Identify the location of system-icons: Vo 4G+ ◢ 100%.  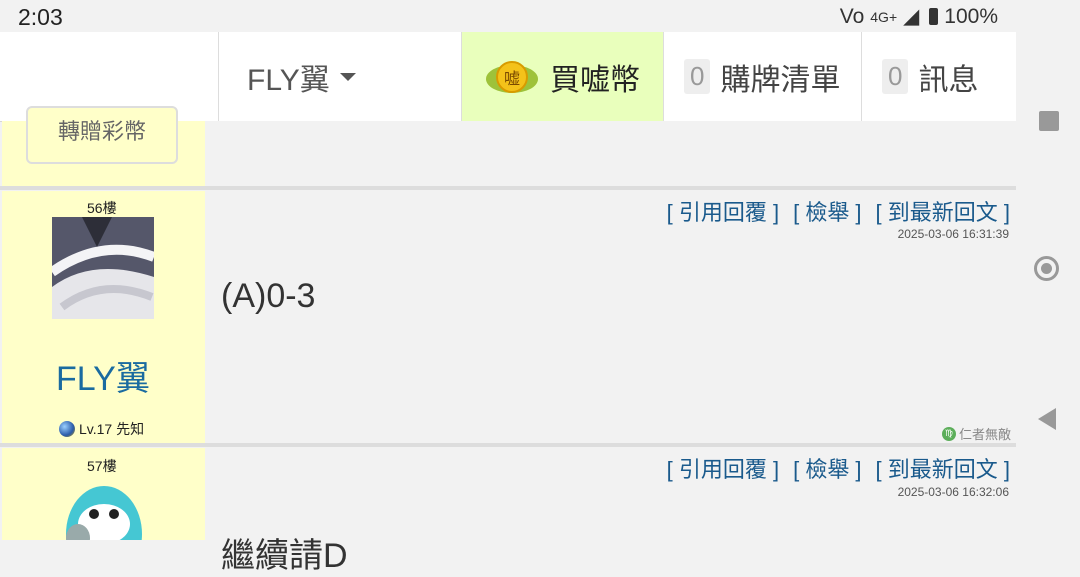
(919, 16).